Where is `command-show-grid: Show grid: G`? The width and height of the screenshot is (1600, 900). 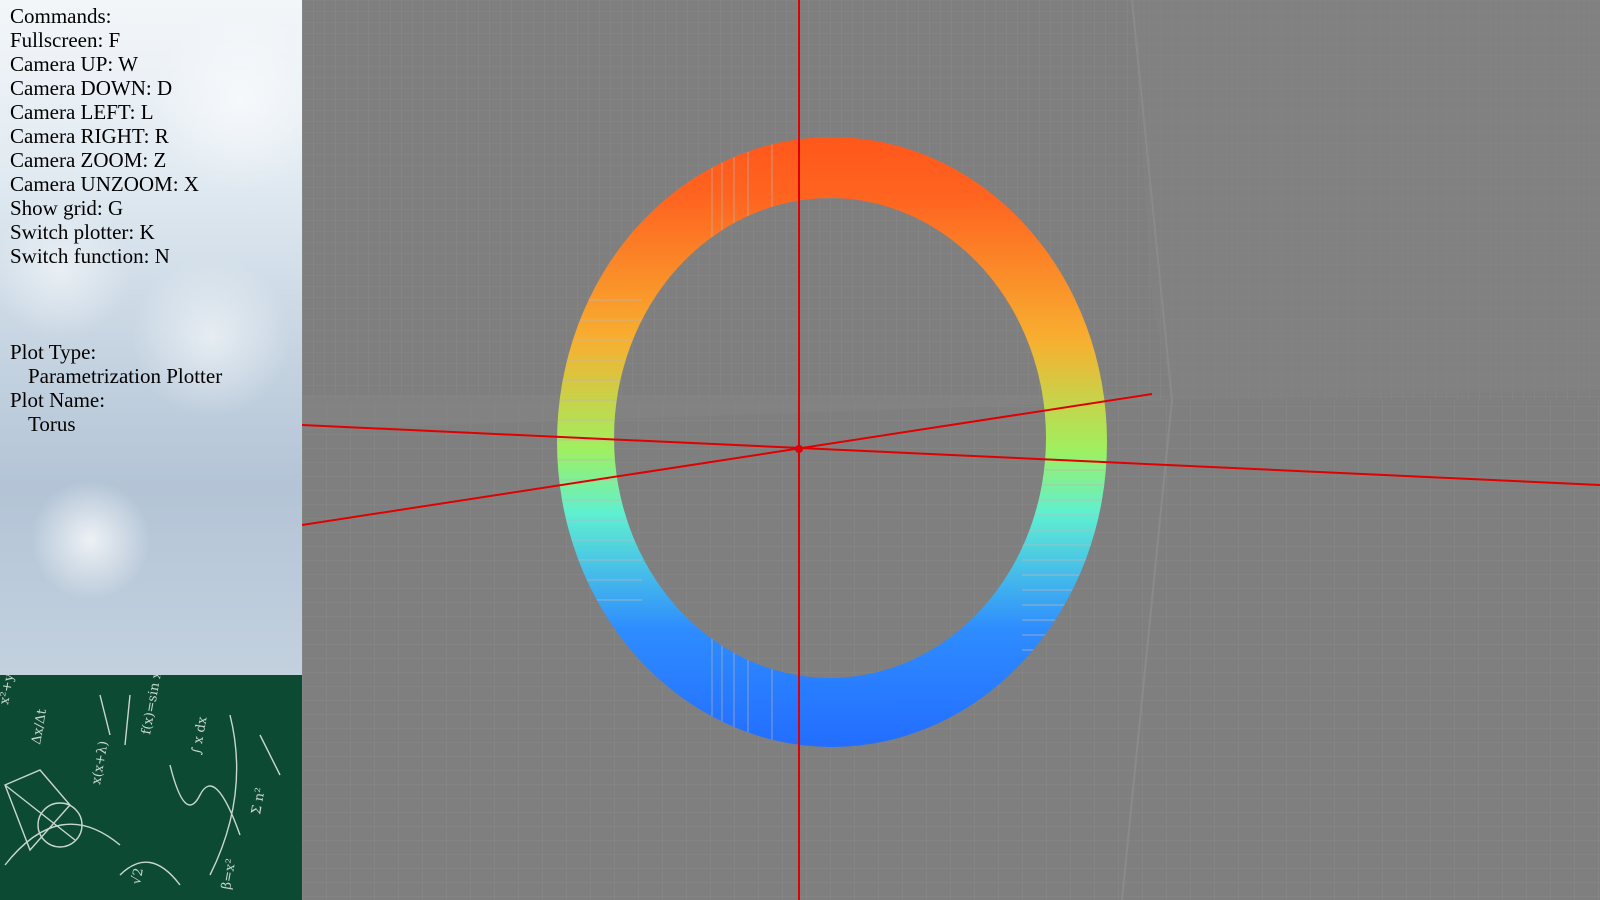
command-show-grid: Show grid: G is located at coordinates (67, 208).